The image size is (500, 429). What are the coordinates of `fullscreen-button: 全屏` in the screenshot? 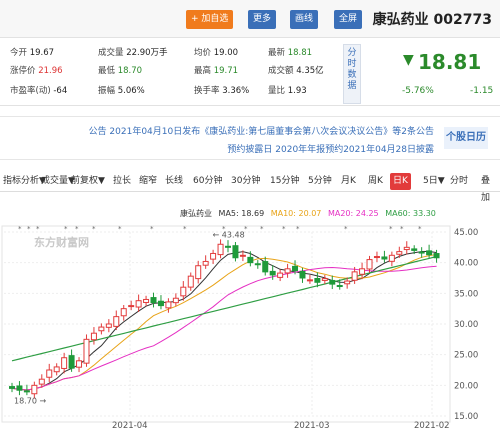 It's located at (348, 19).